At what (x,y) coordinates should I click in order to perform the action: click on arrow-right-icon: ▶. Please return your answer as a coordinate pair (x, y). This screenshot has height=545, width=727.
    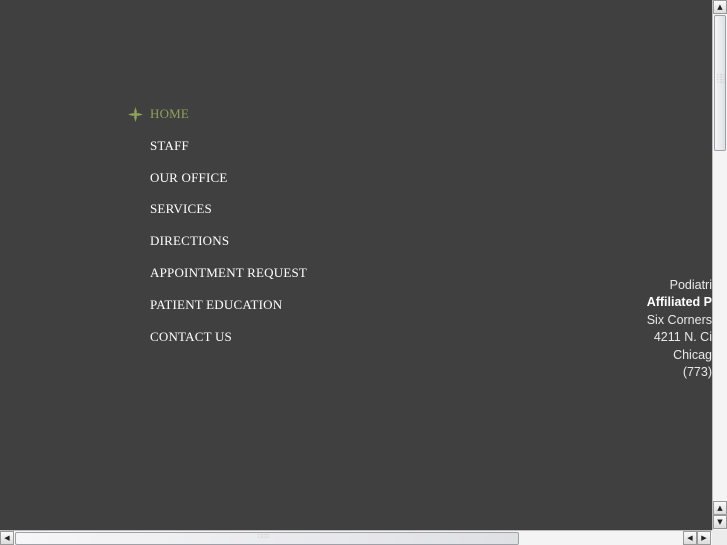
    Looking at the image, I should click on (704, 538).